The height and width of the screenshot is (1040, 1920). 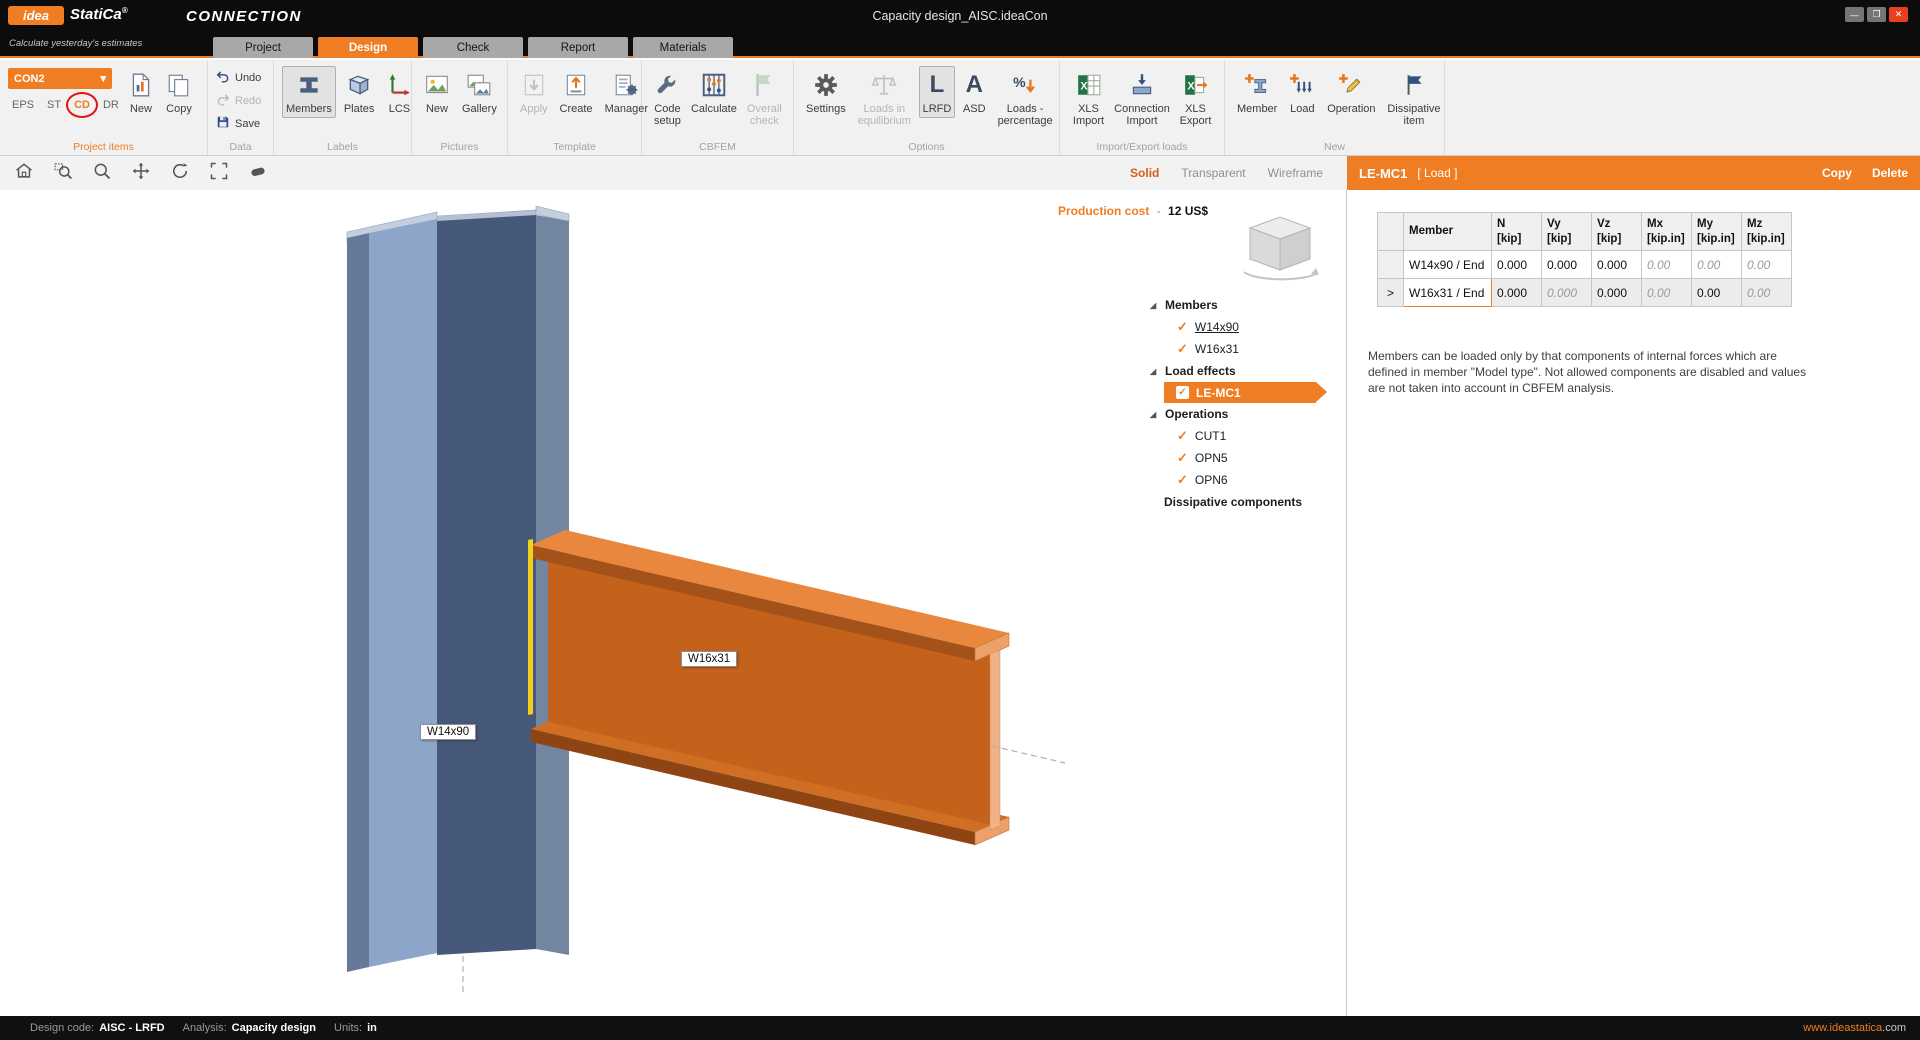 What do you see at coordinates (219, 172) in the screenshot?
I see `fit-view-button` at bounding box center [219, 172].